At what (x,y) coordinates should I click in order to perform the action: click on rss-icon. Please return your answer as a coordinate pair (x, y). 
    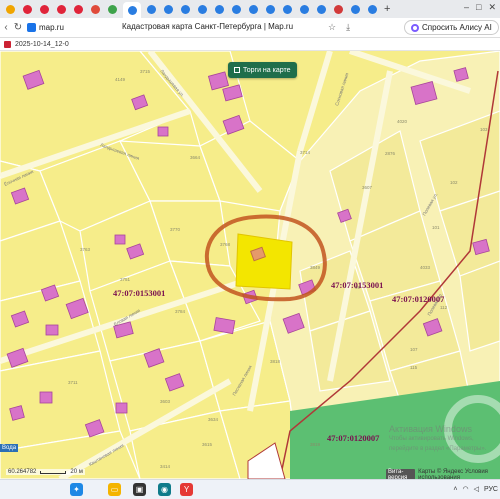
    Looking at the image, I should click on (338, 9).